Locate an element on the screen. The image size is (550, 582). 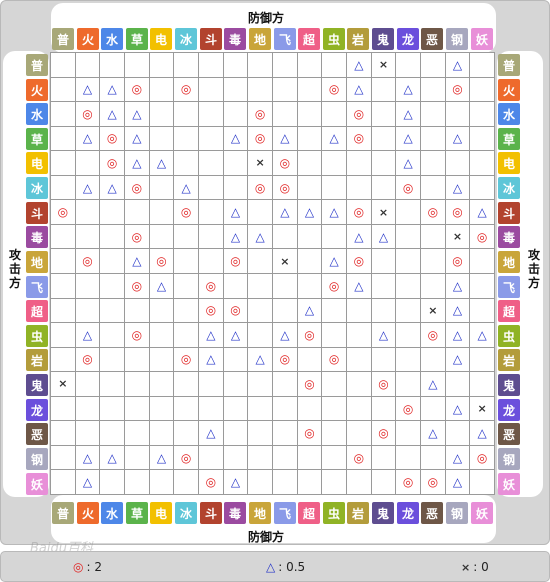
legend-half-damage: △ : 0.5 is located at coordinates (285, 567).